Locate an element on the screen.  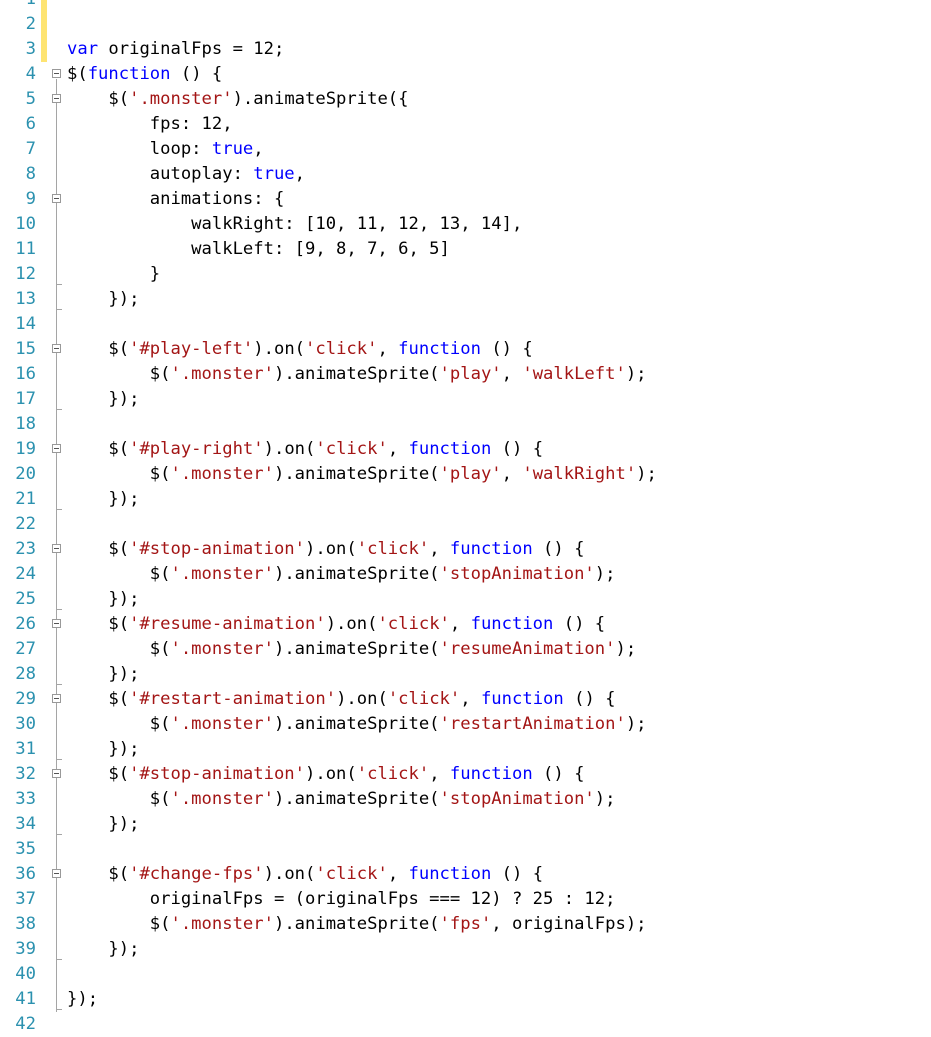
string-token: '#play-left' is located at coordinates (191, 349).